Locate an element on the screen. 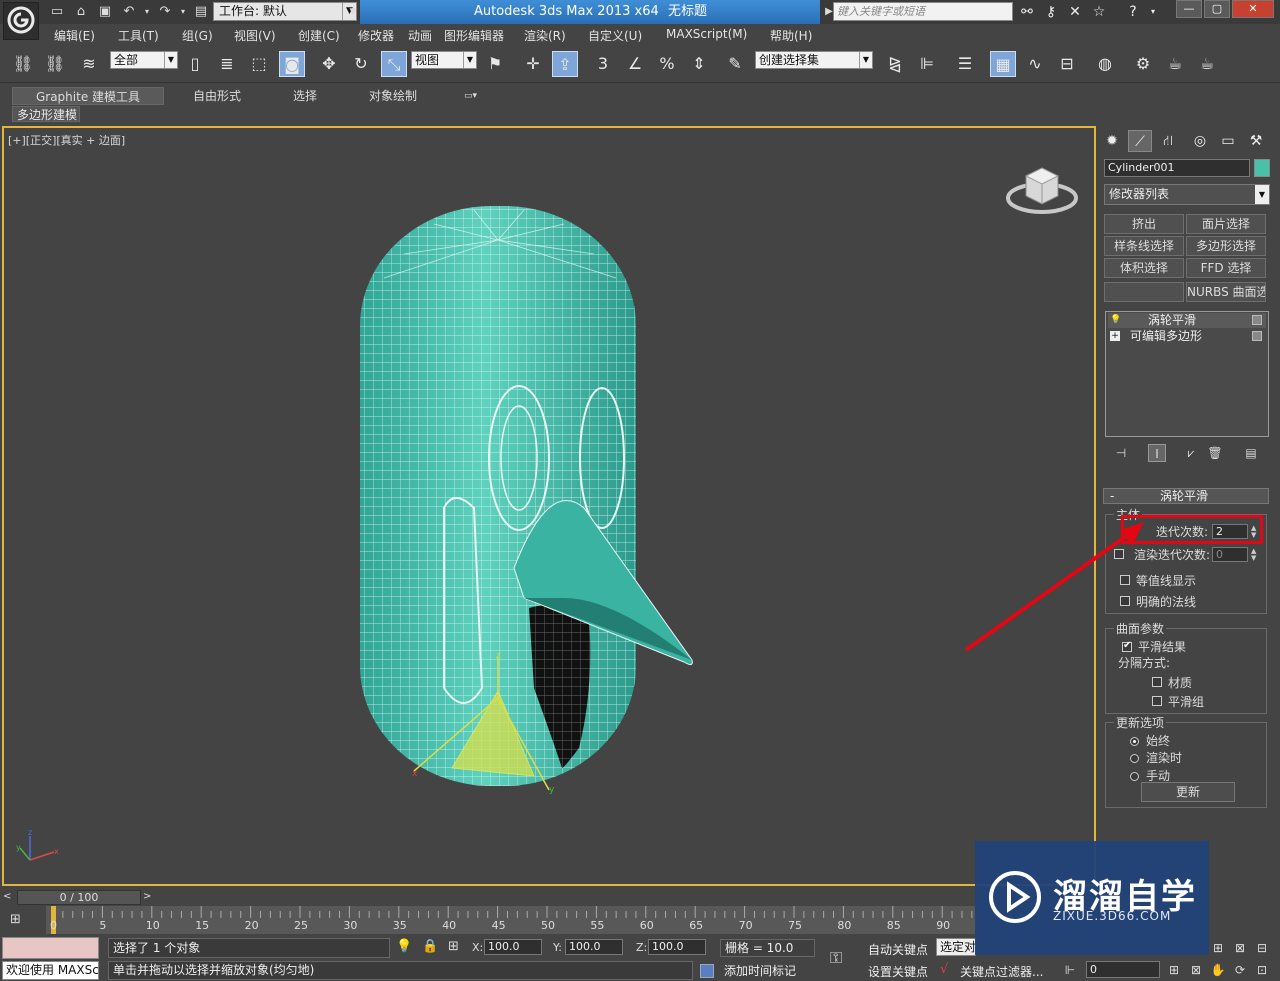 The height and width of the screenshot is (981, 1280). project-folder-icon: ▤ is located at coordinates (201, 12).